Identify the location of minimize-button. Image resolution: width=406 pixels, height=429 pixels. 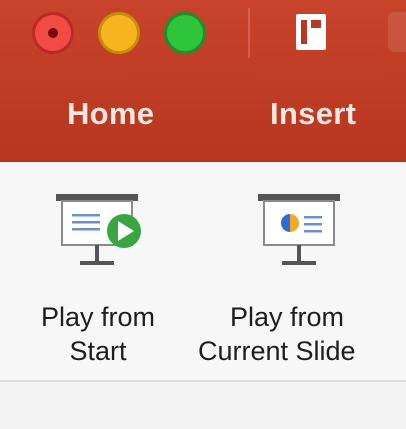
(119, 33).